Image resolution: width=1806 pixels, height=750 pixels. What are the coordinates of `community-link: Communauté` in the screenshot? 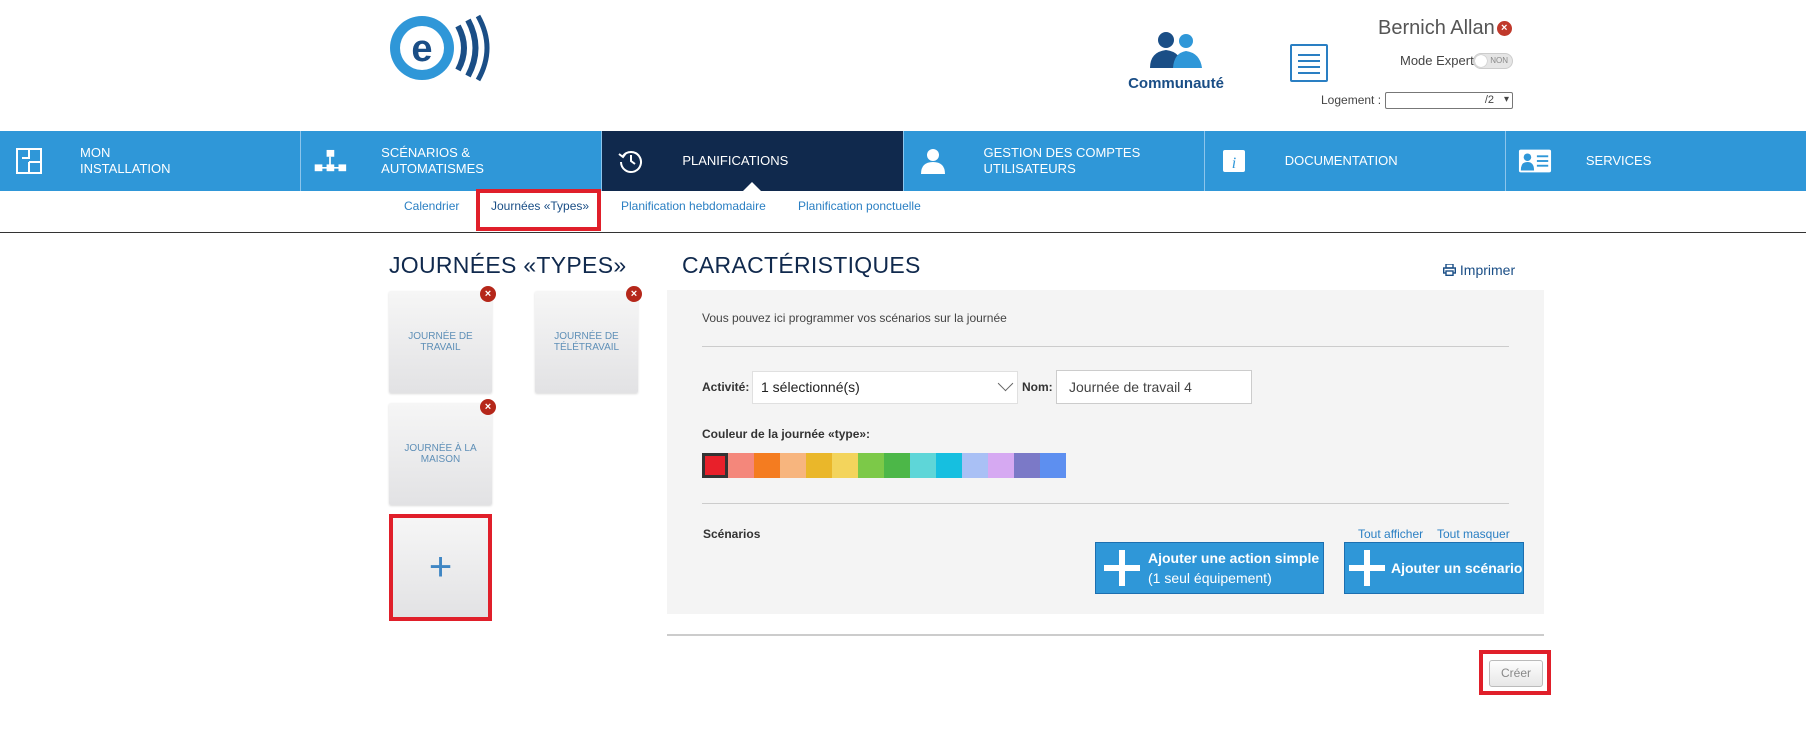 It's located at (1176, 61).